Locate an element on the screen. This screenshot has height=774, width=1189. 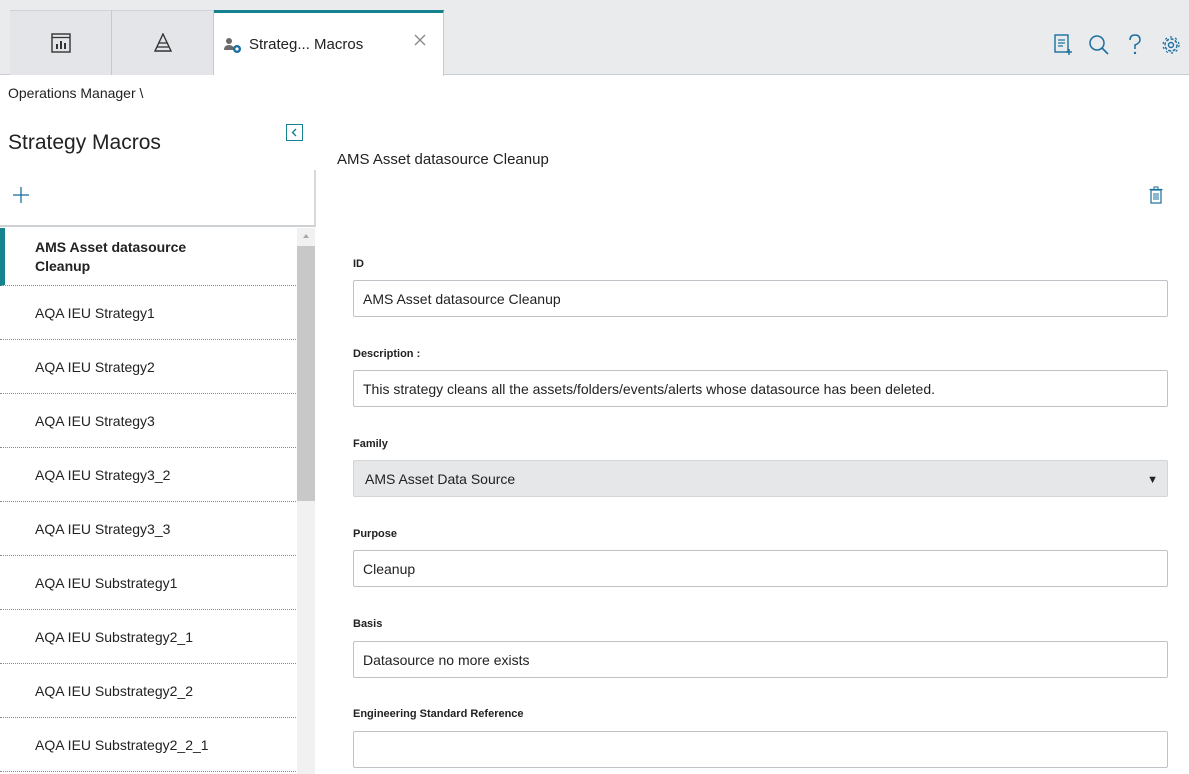
list-item-label: AQA IEU Strategy3_3 is located at coordinates (103, 528).